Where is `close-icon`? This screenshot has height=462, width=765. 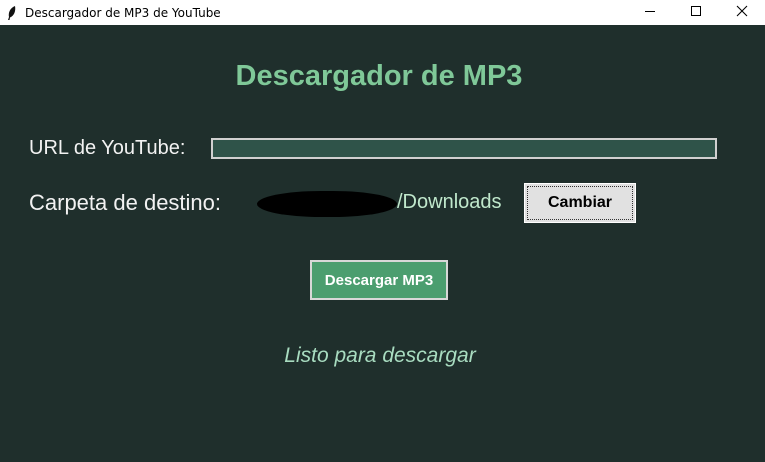
close-icon is located at coordinates (742, 13).